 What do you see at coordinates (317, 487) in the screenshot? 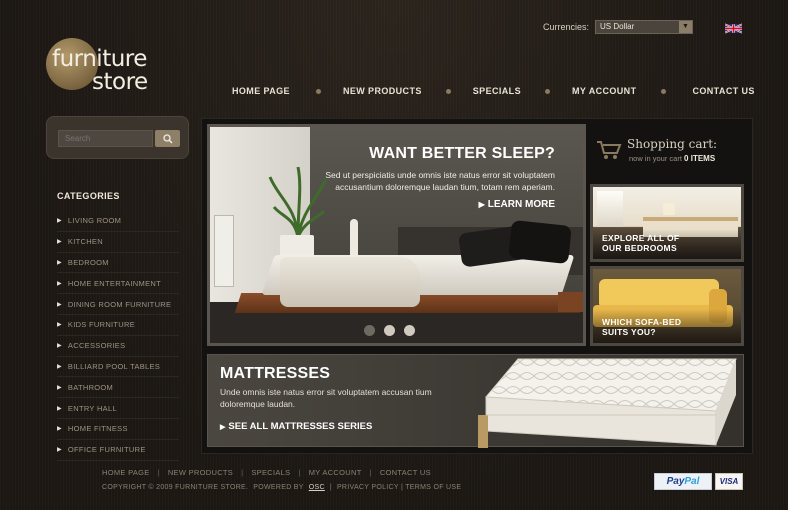
I see `osc-link: OSC` at bounding box center [317, 487].